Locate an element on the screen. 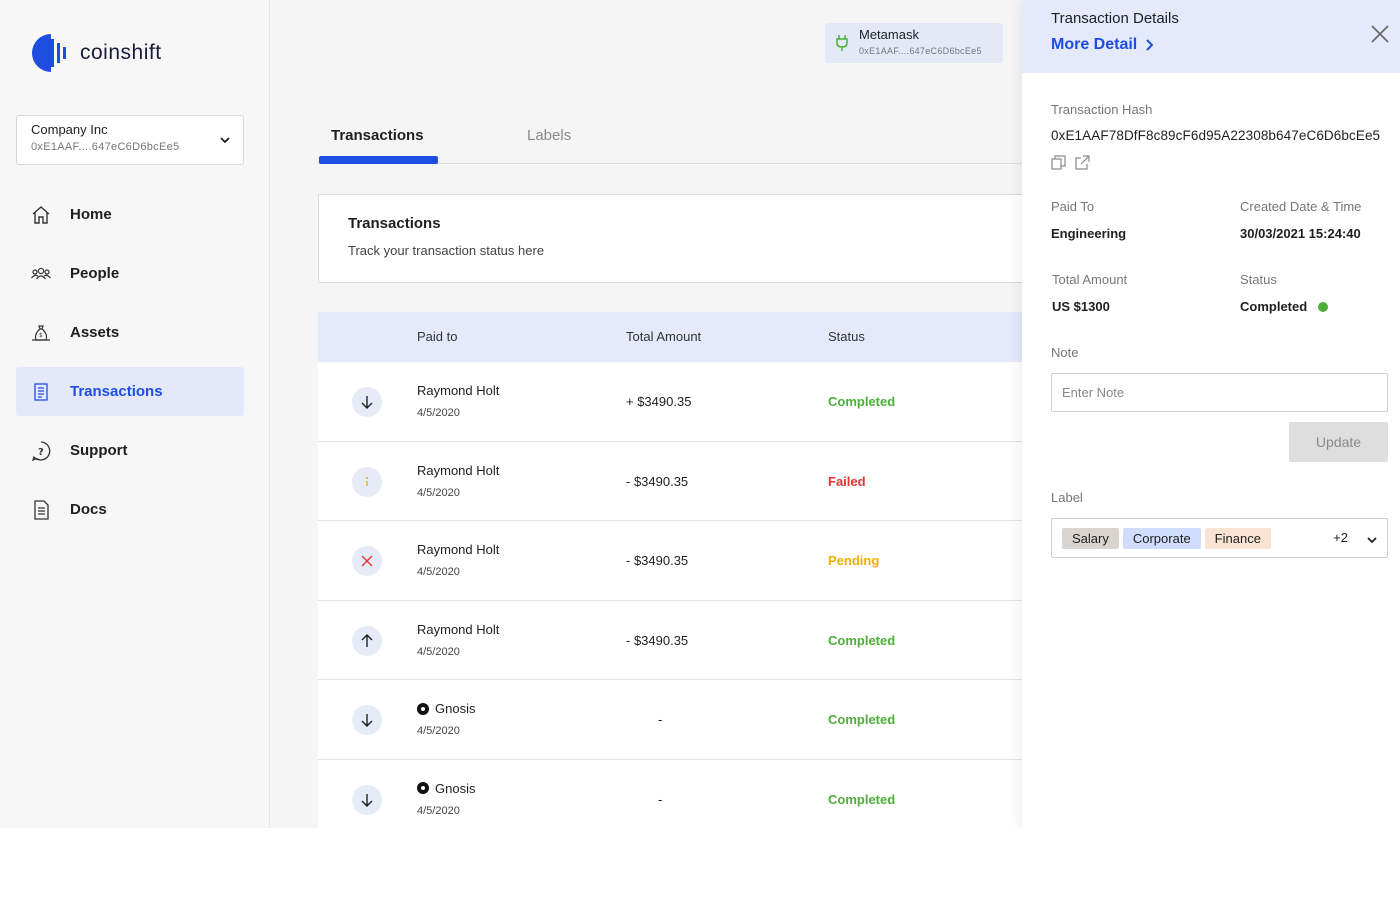 This screenshot has width=1400, height=903. status-dot-icon is located at coordinates (1323, 306).